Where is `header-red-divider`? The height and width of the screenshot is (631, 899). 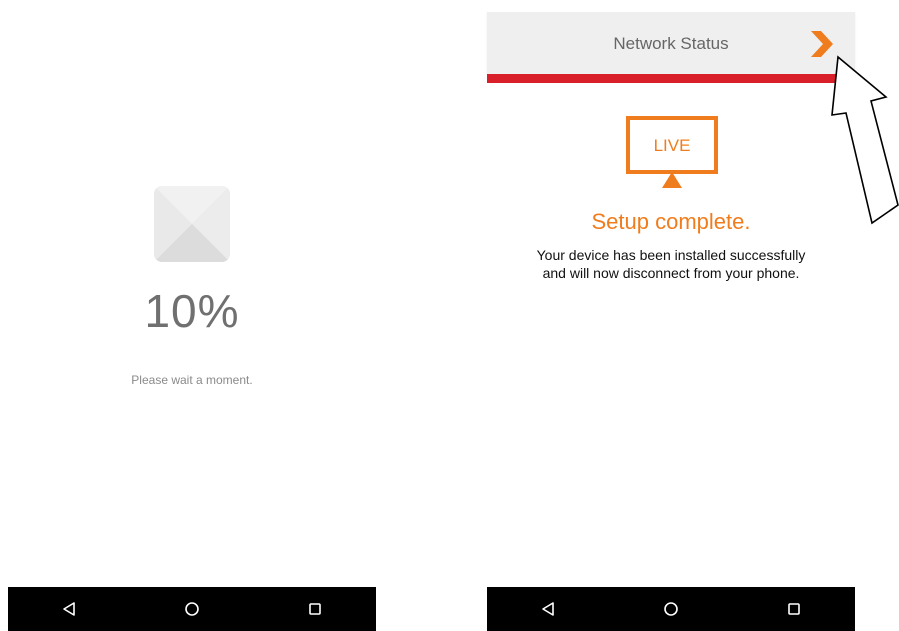 header-red-divider is located at coordinates (671, 78).